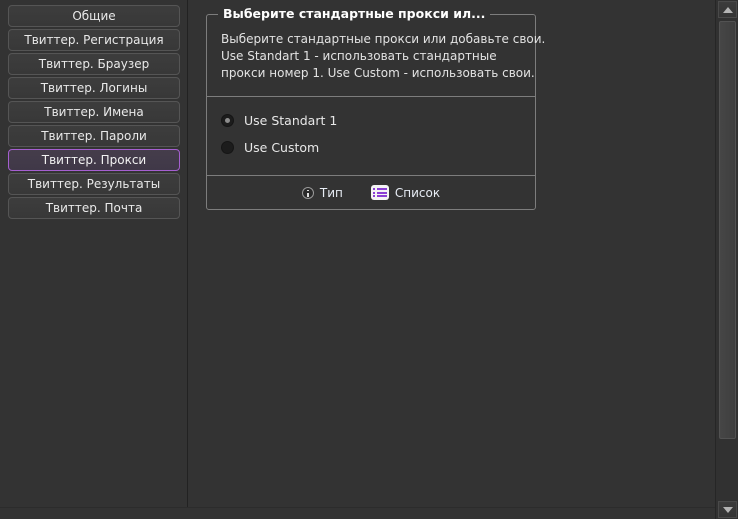 The height and width of the screenshot is (519, 738). What do you see at coordinates (94, 184) in the screenshot?
I see `sidebar-item-results: Твиттер. Результаты` at bounding box center [94, 184].